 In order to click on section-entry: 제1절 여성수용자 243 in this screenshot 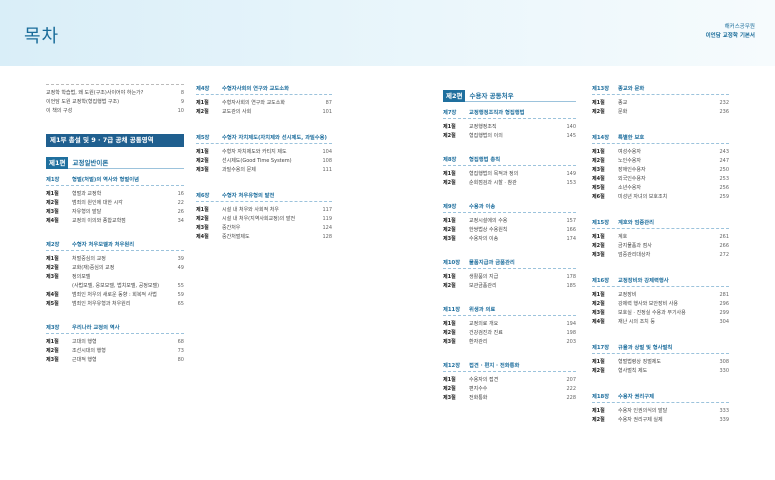, I will do `click(660, 152)`.